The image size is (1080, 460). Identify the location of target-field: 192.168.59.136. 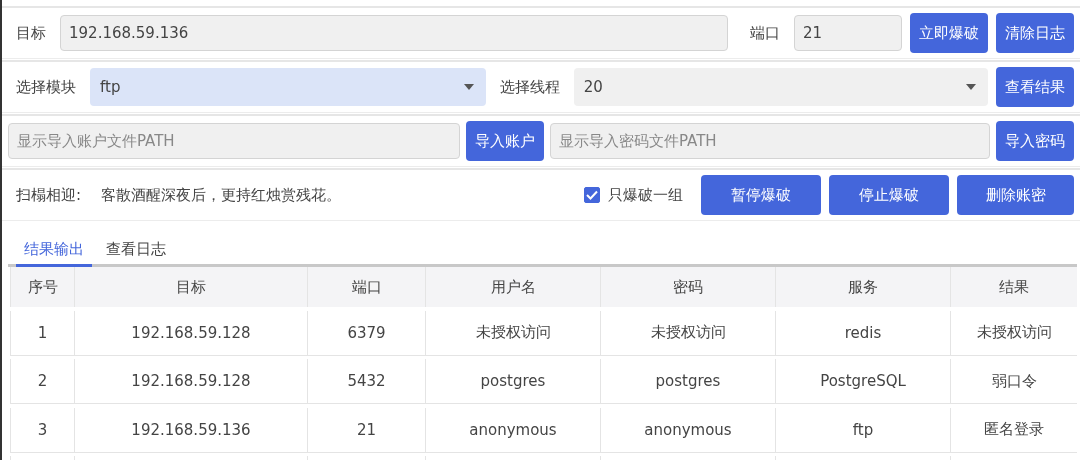
(394, 33).